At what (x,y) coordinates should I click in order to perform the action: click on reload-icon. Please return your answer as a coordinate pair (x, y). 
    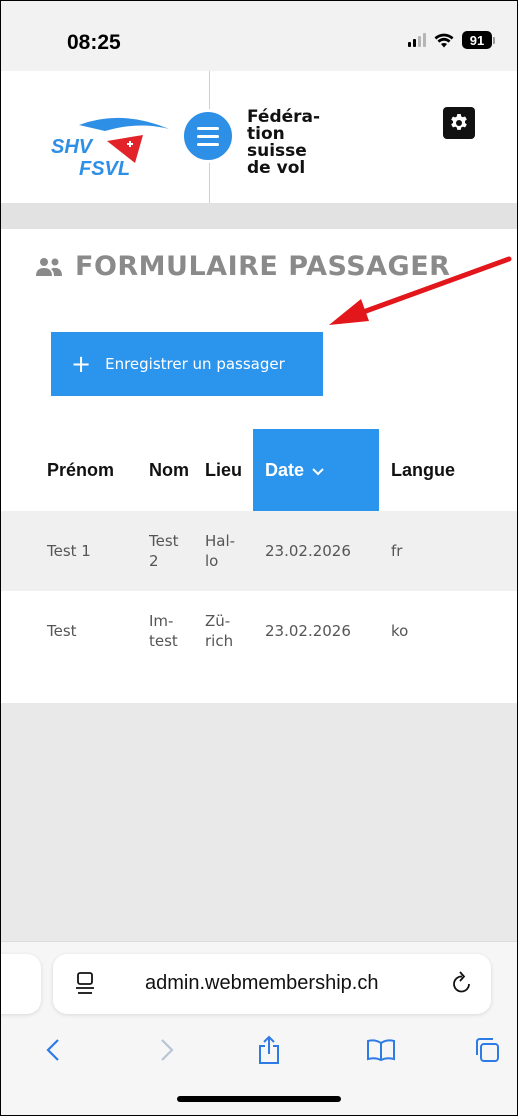
    Looking at the image, I should click on (462, 983).